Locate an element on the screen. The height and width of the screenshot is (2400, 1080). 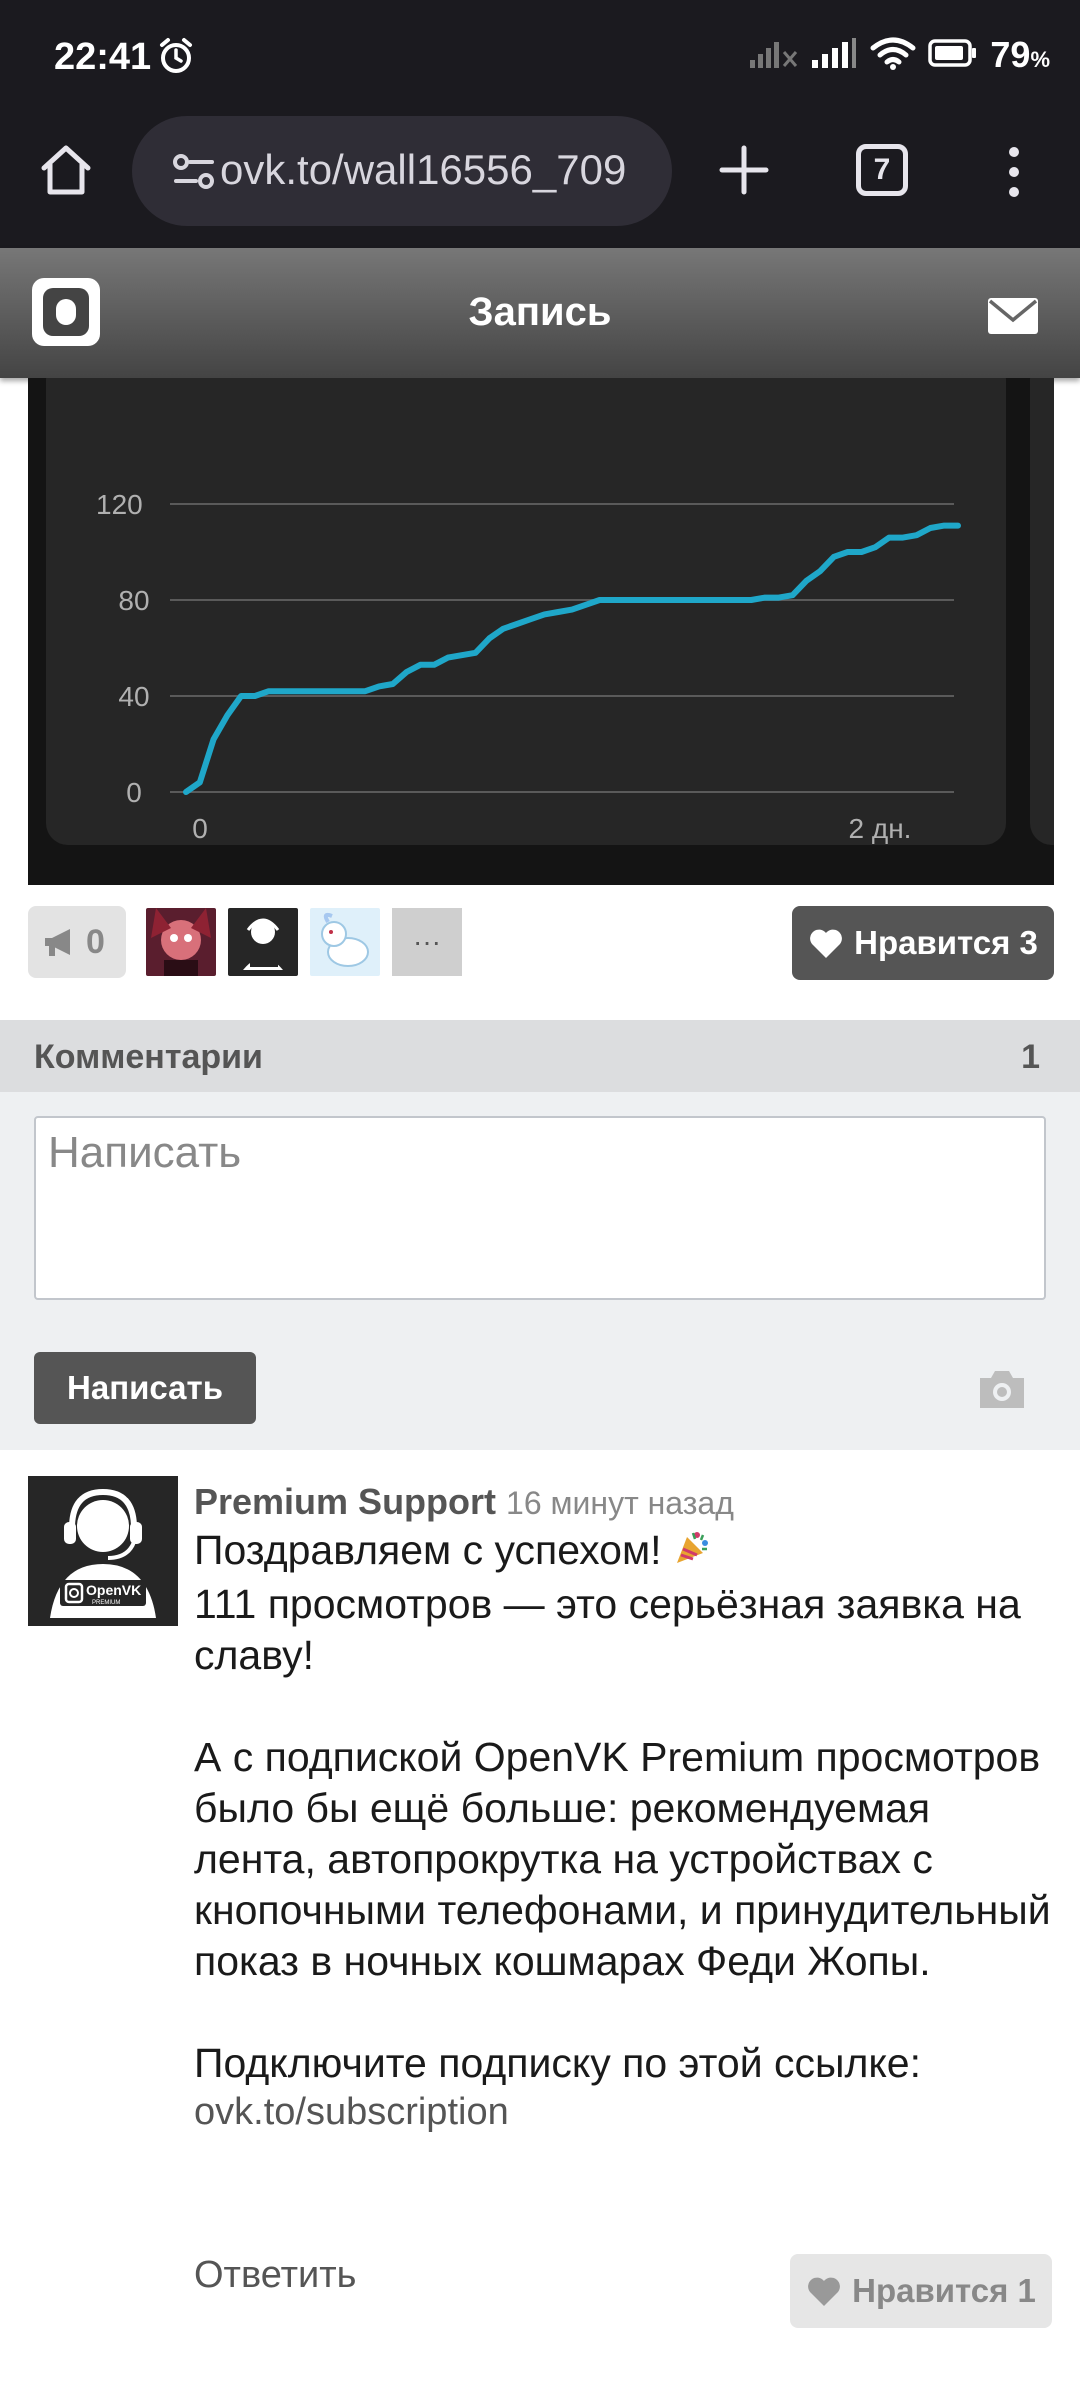
views-line-chart: 0 40 80 120 0 2 дн. is located at coordinates (528, 666).